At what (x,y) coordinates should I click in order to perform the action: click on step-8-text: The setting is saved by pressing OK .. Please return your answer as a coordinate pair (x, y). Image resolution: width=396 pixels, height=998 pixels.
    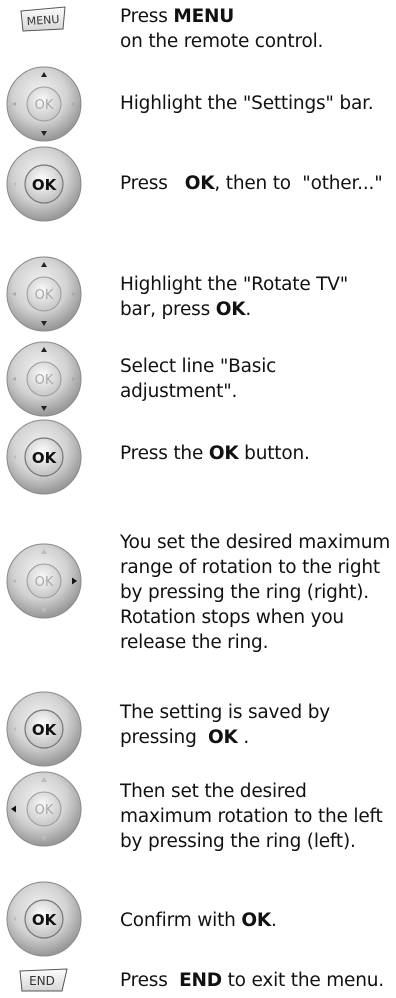
    Looking at the image, I should click on (228, 725).